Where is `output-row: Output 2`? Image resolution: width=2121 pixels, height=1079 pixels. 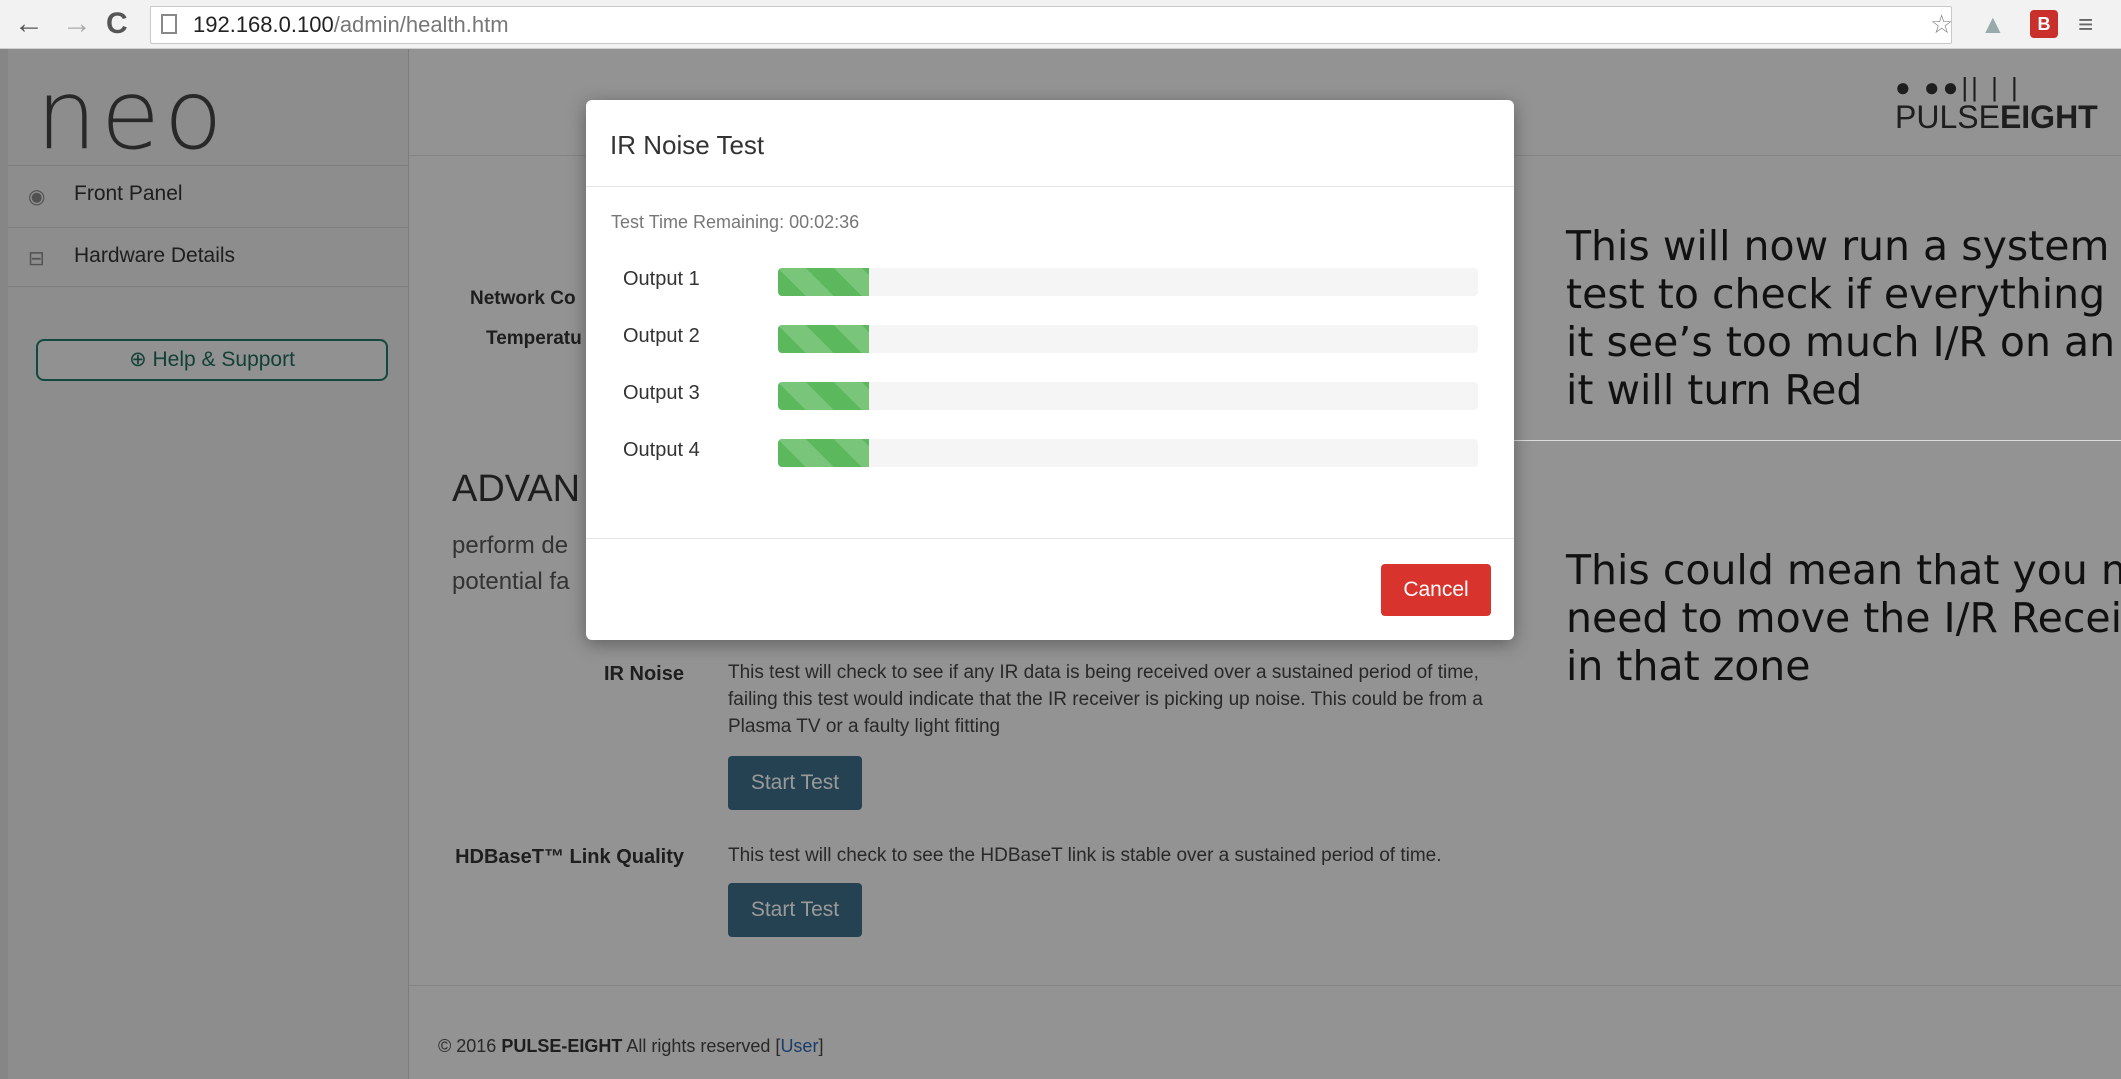
output-row: Output 2 is located at coordinates (1050, 339).